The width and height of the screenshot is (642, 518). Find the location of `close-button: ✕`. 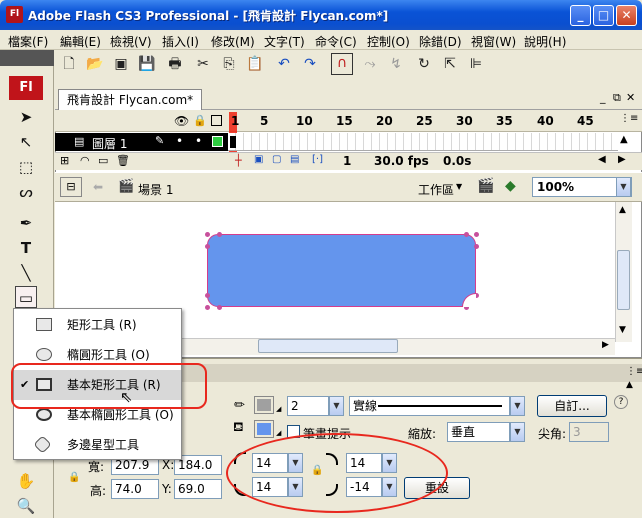

close-button: ✕ is located at coordinates (626, 15).